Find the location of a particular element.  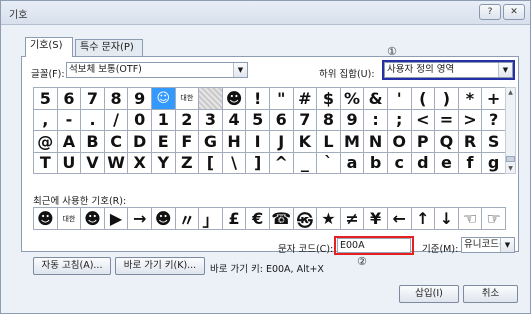

recent-cell-0-10: ☎ is located at coordinates (281, 219).